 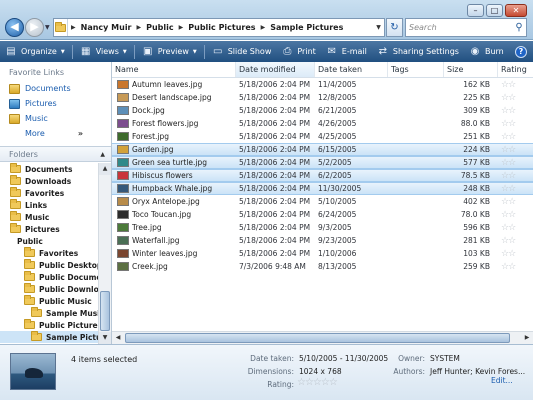 I want to click on slideshow-button: ▭ Slide Show, so click(x=242, y=51).